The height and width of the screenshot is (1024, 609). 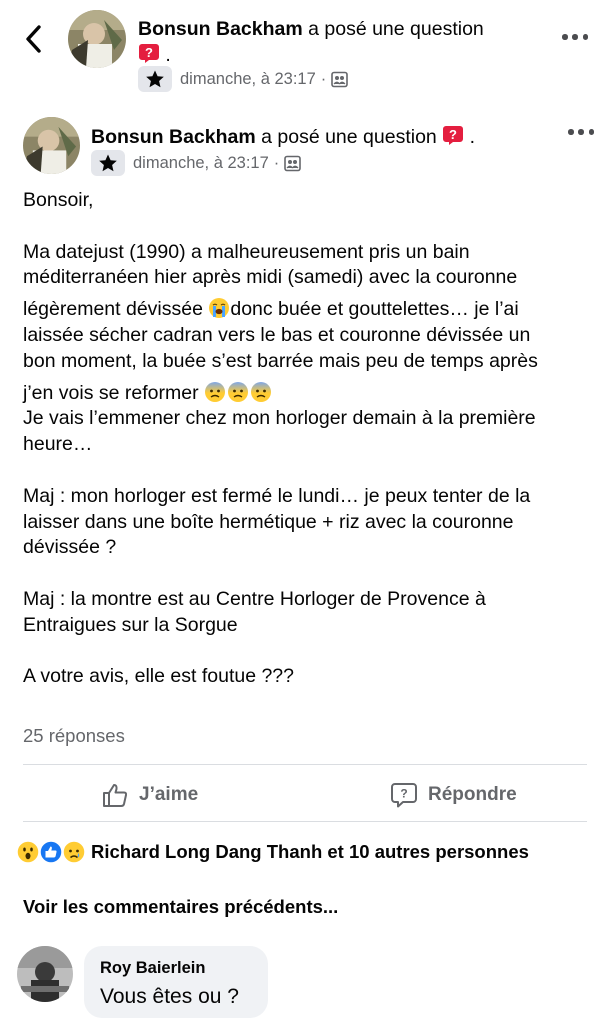 I want to click on like-button: J’aime, so click(x=149, y=795).